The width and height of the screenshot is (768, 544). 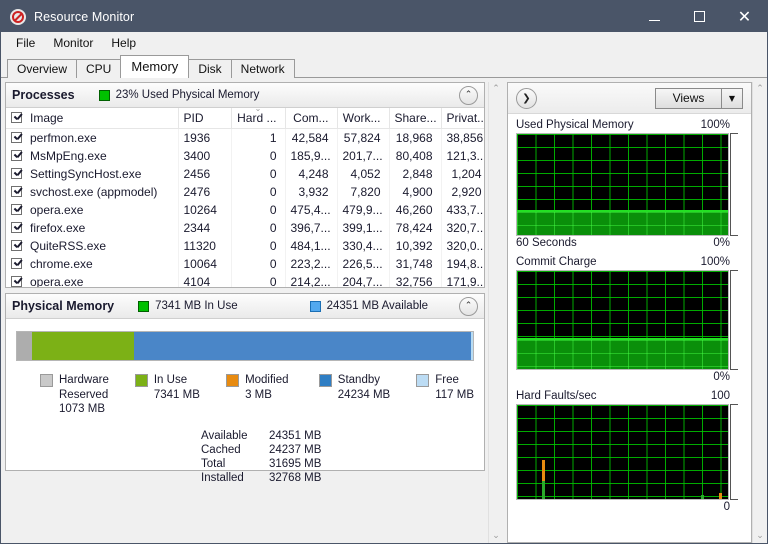 I want to click on chart-hard-faults: Hard Faults/sec 100 0, so click(x=629, y=452).